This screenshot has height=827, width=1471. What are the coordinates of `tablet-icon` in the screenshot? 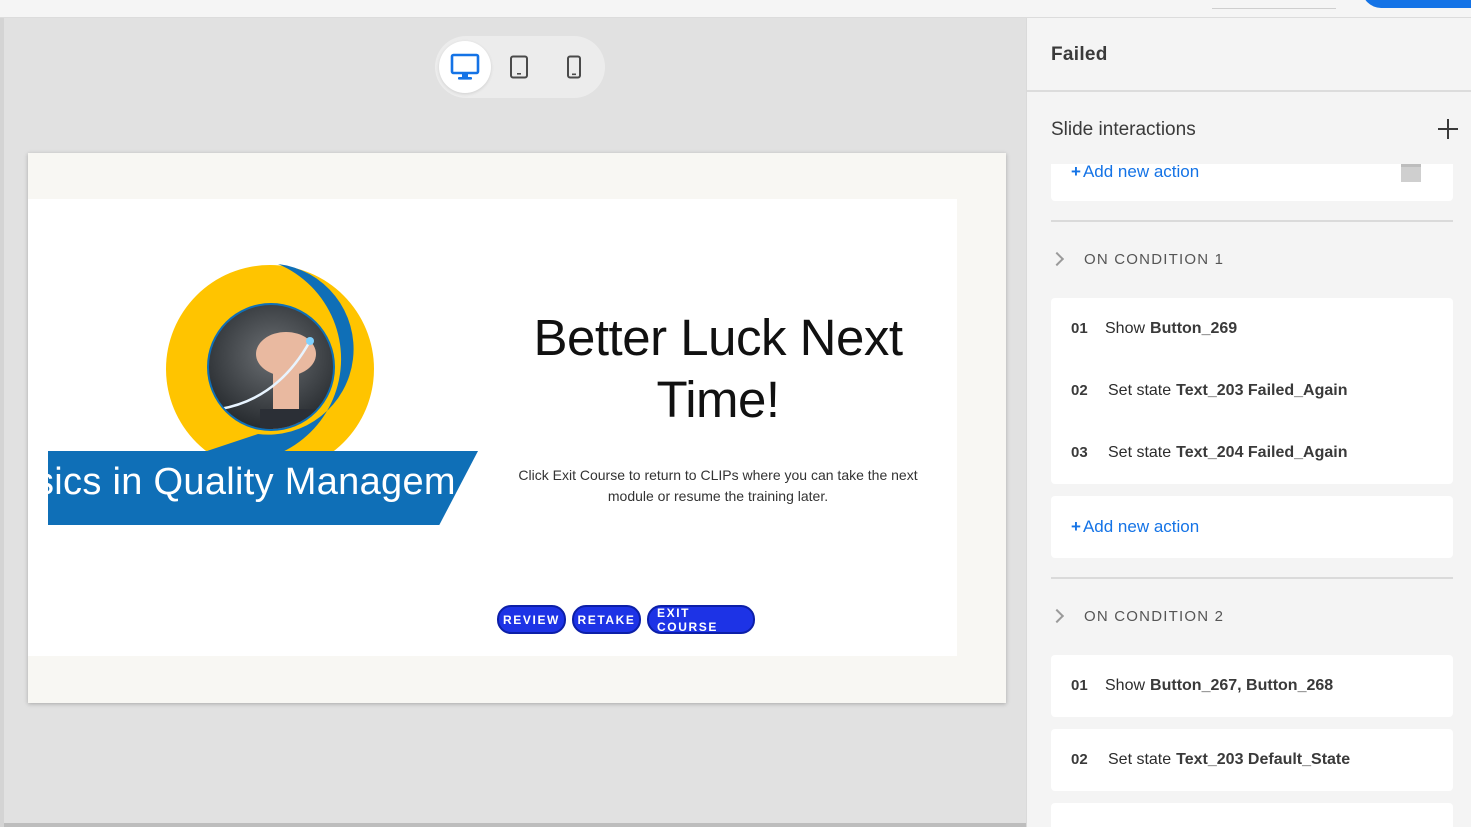 It's located at (519, 67).